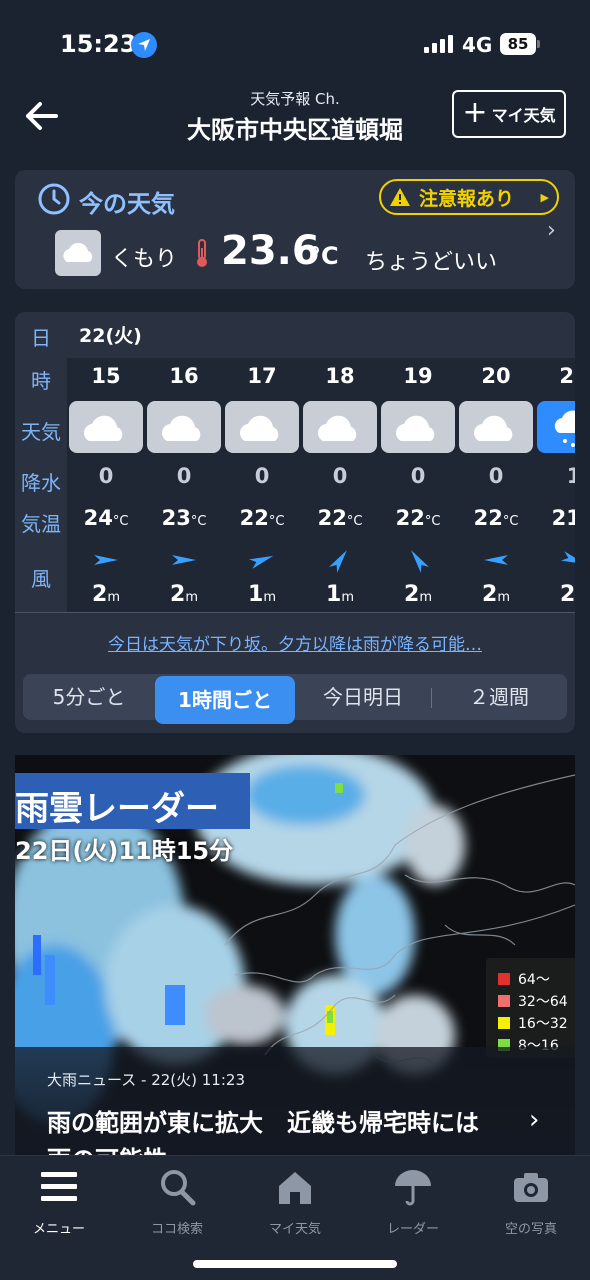 The height and width of the screenshot is (1280, 590). Describe the element at coordinates (439, 44) in the screenshot. I see `signal-icon` at that location.